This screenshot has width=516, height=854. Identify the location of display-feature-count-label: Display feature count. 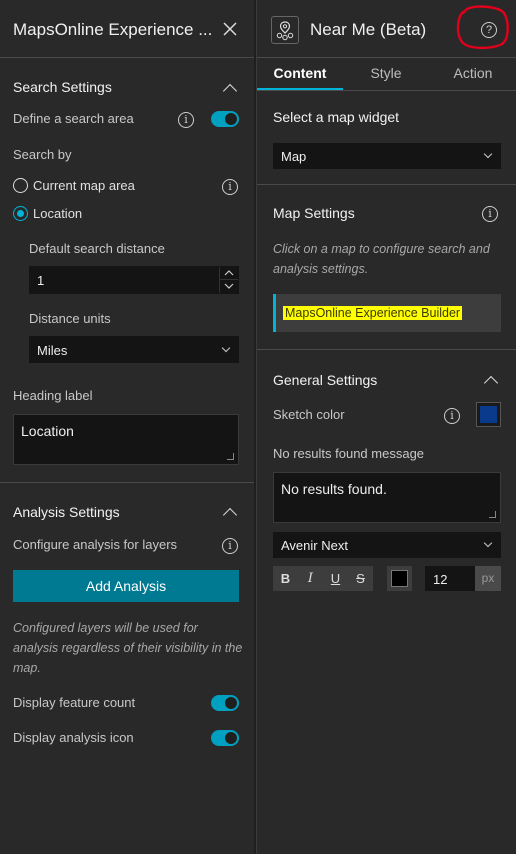
(74, 702).